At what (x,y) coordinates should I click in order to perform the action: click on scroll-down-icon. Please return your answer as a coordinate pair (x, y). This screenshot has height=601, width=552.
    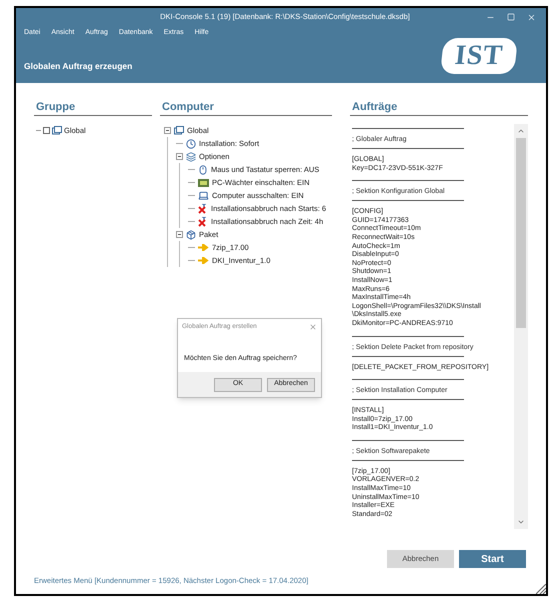
    Looking at the image, I should click on (521, 522).